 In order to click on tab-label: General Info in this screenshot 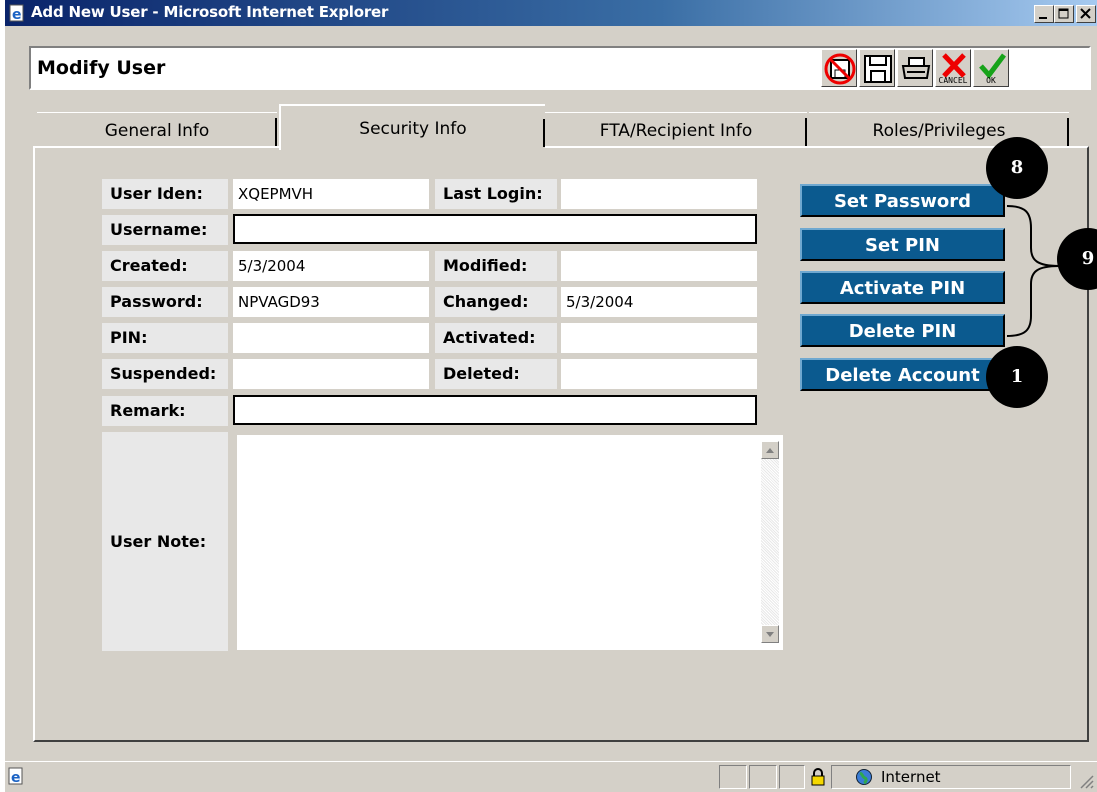, I will do `click(157, 131)`.